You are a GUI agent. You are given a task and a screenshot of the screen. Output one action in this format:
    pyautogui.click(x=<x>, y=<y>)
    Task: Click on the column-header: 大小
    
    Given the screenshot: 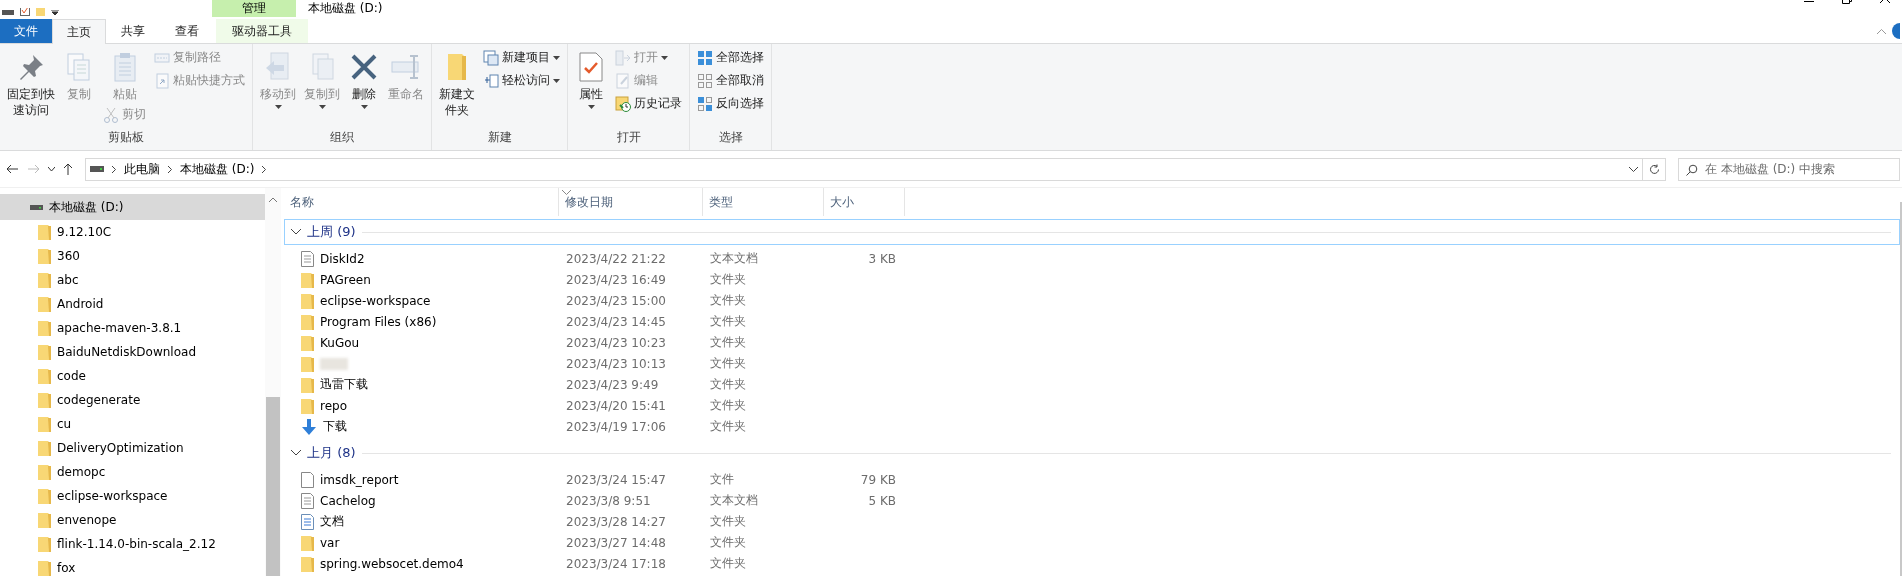 What is the action you would take?
    pyautogui.click(x=864, y=202)
    